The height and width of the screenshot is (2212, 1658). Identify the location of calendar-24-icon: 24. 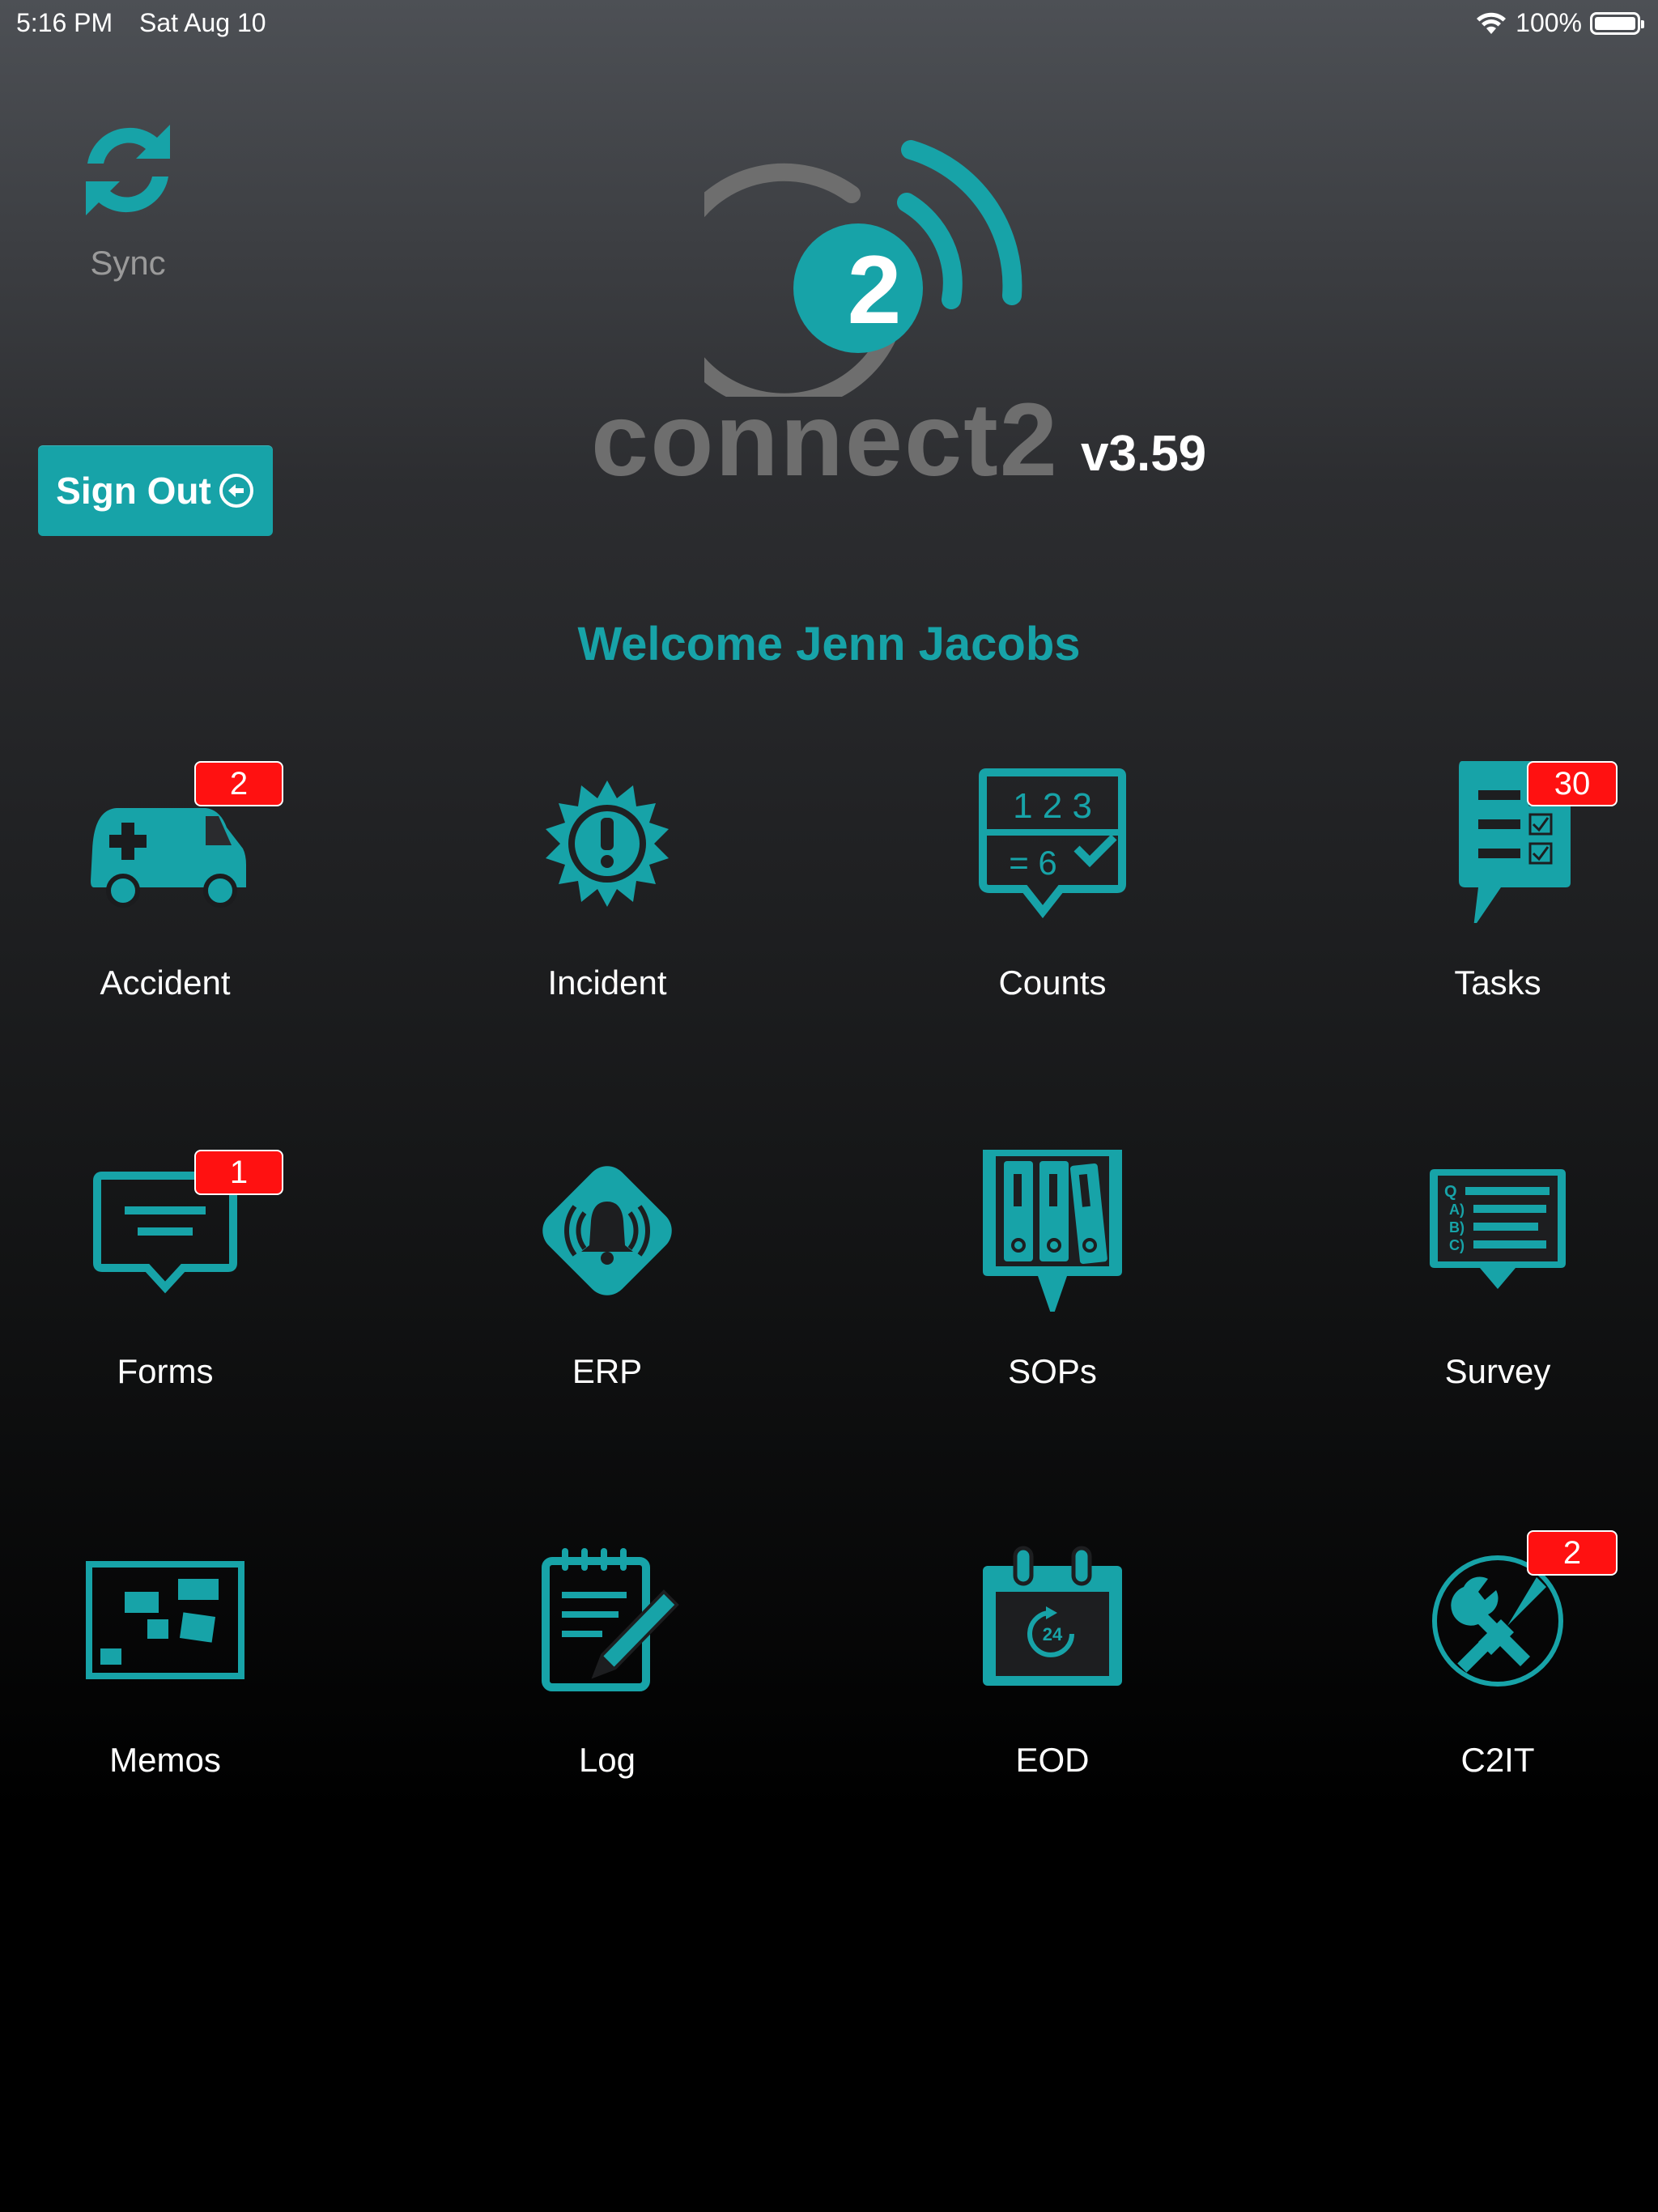
(1052, 1616).